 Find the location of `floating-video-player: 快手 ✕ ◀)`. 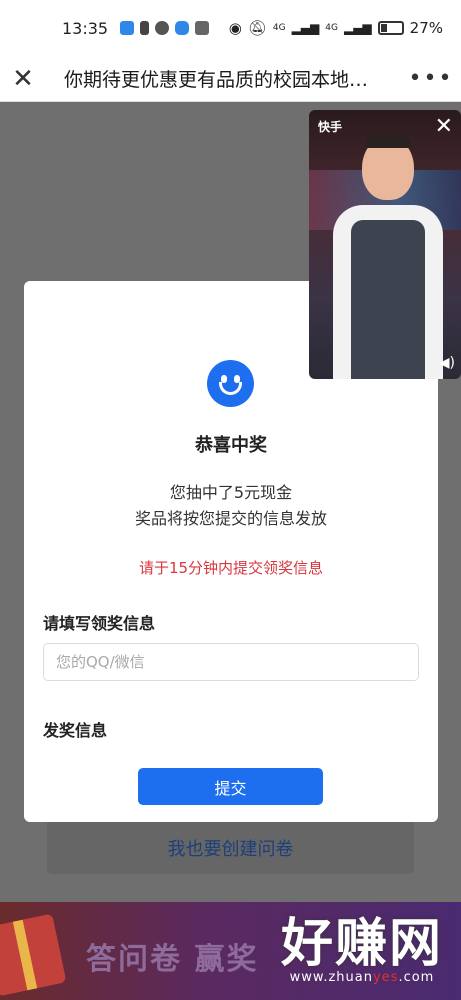

floating-video-player: 快手 ✕ ◀) is located at coordinates (385, 244).